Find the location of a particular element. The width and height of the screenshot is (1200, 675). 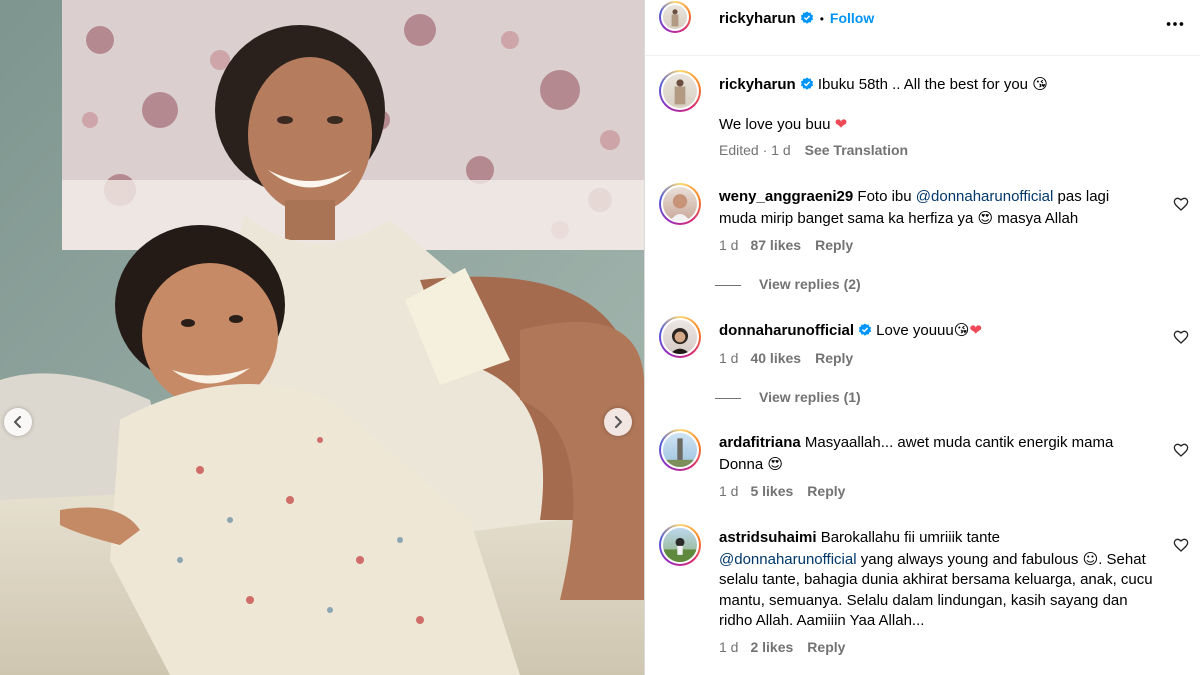

comment-likes: 87 likes is located at coordinates (775, 245).